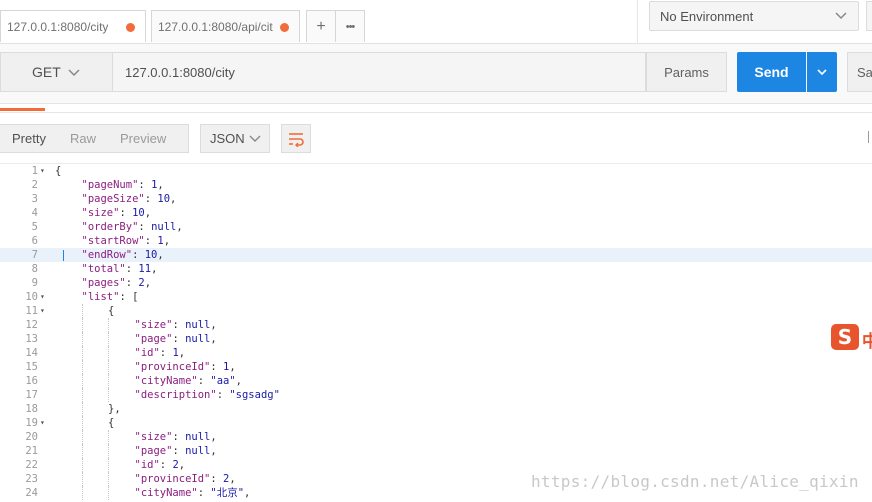  Describe the element at coordinates (122, 185) in the screenshot. I see `code-text: "pageNum": 1,` at that location.